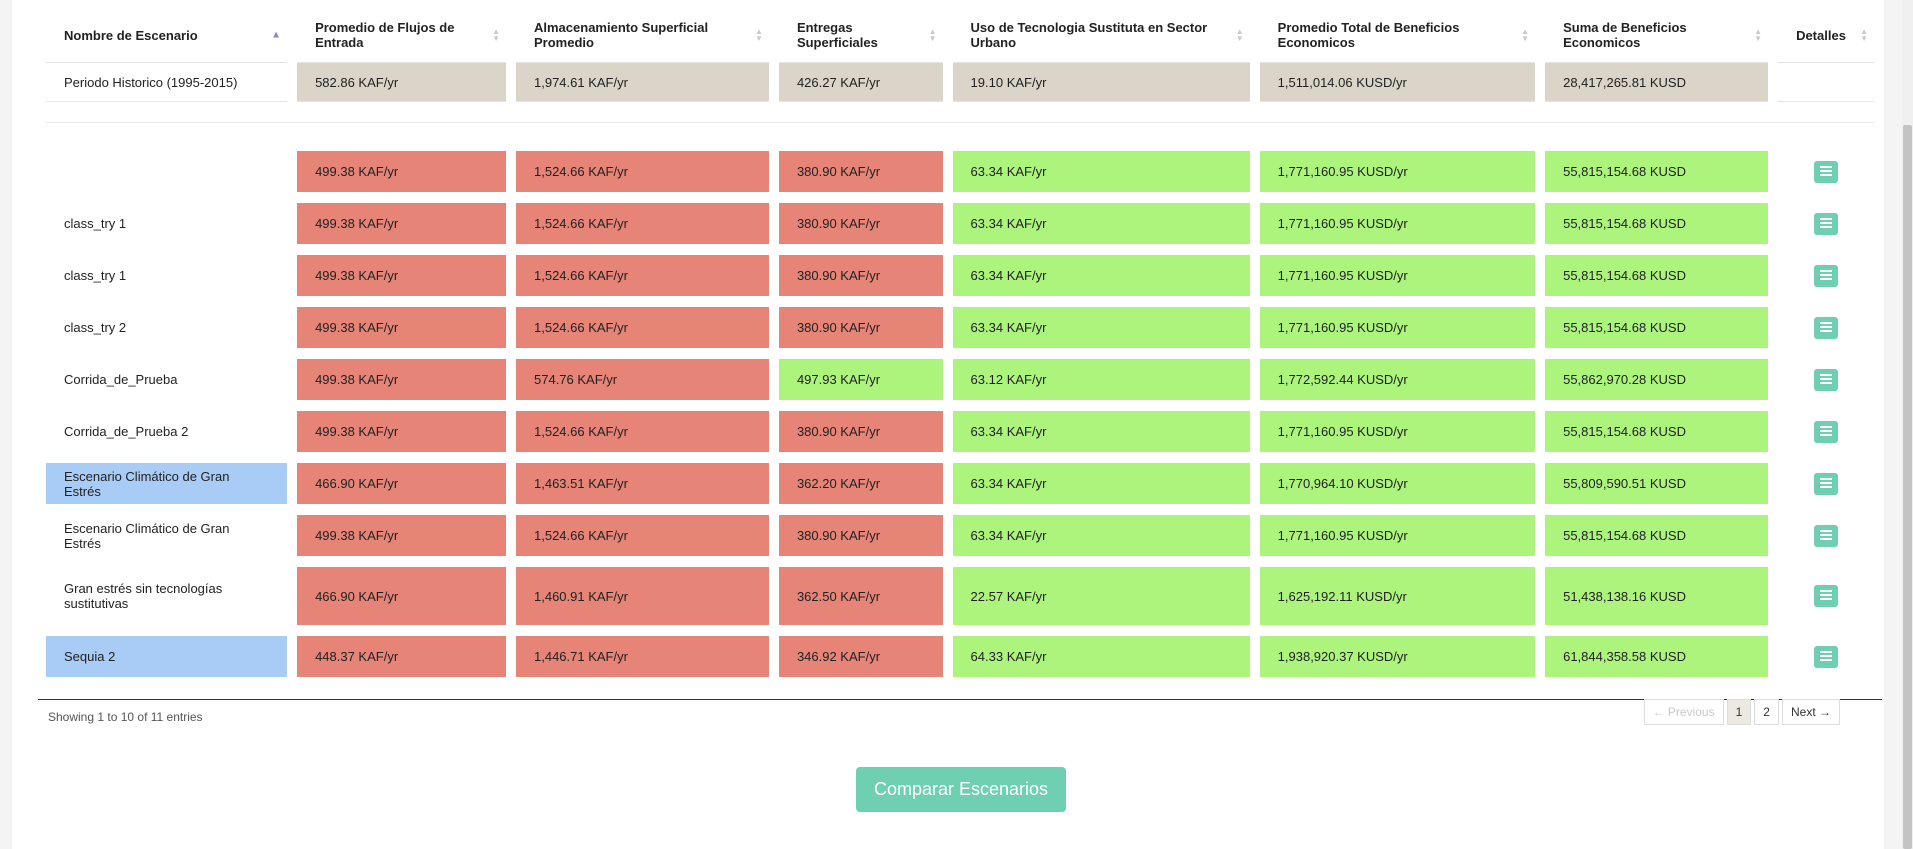 This screenshot has height=849, width=1913. What do you see at coordinates (1101, 601) in the screenshot?
I see `scenario-value: 22.57 KAF/yr` at bounding box center [1101, 601].